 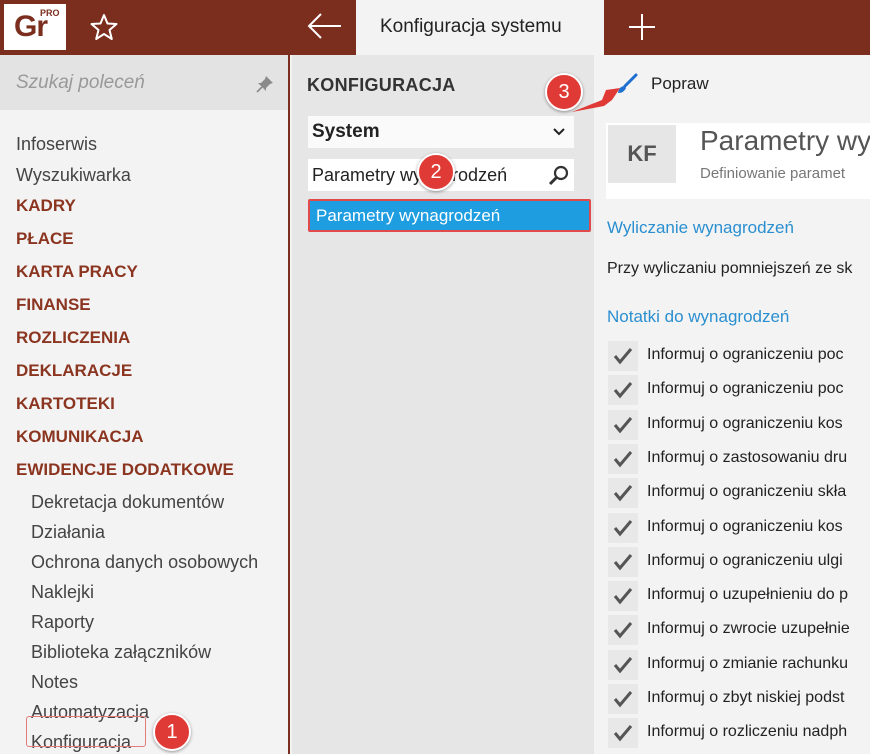 What do you see at coordinates (35, 27) in the screenshot?
I see `app-logo: Gr PRO` at bounding box center [35, 27].